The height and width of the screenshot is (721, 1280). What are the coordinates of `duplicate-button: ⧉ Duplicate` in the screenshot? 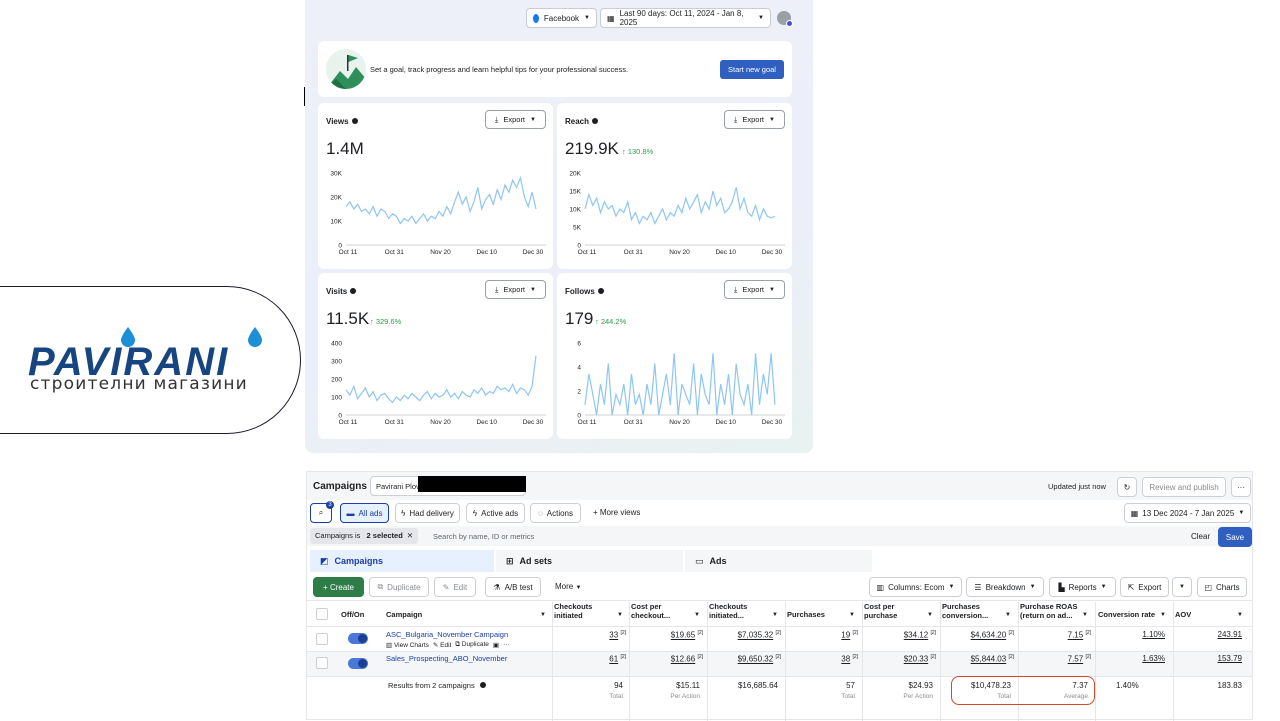 It's located at (399, 587).